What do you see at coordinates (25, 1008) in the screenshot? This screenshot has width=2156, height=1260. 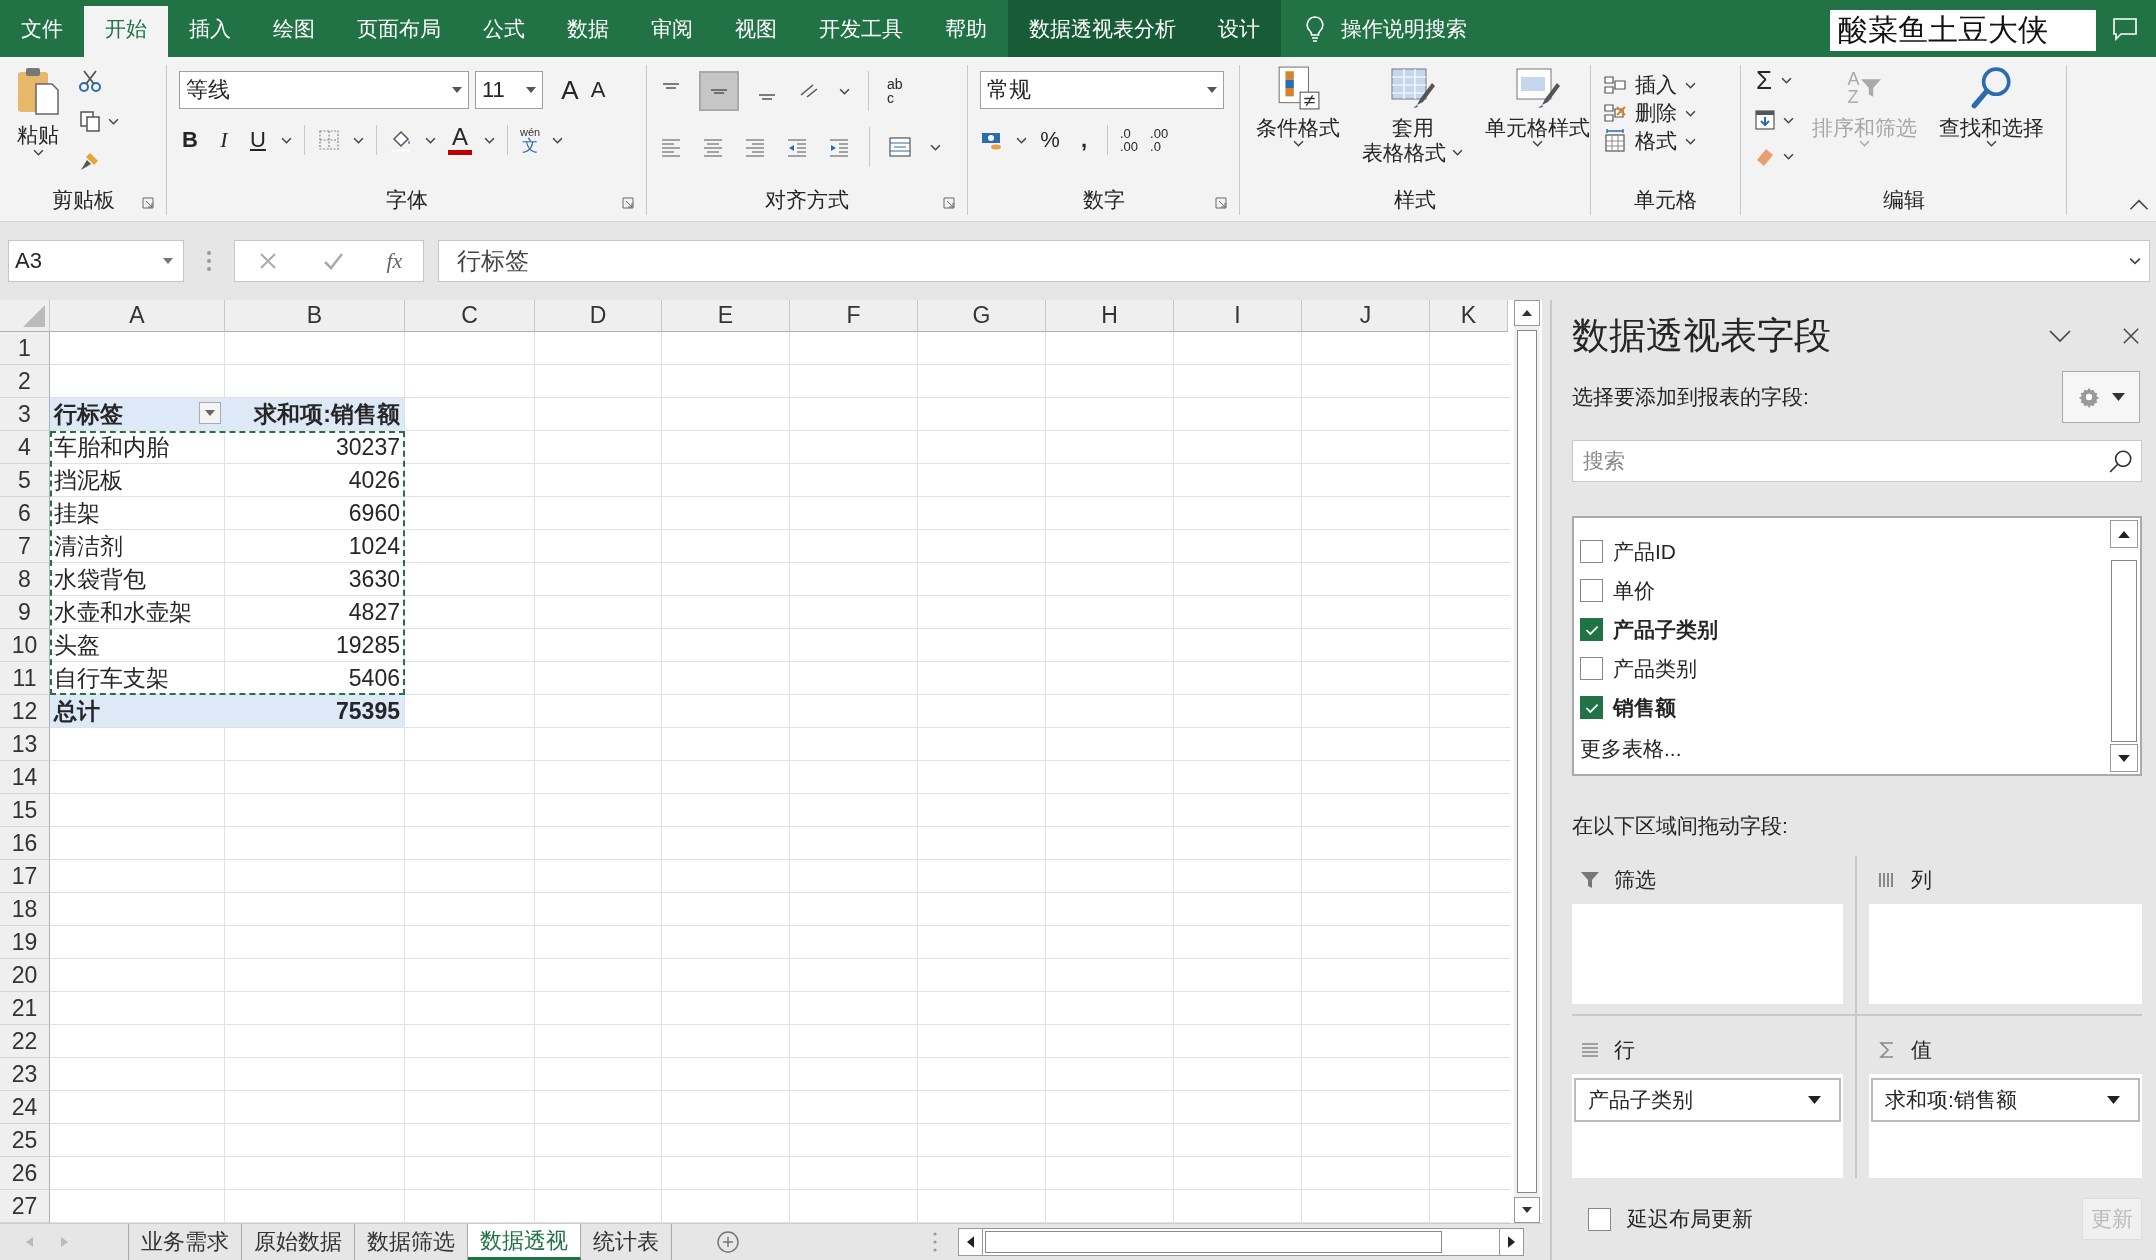 I see `row-number: 21` at bounding box center [25, 1008].